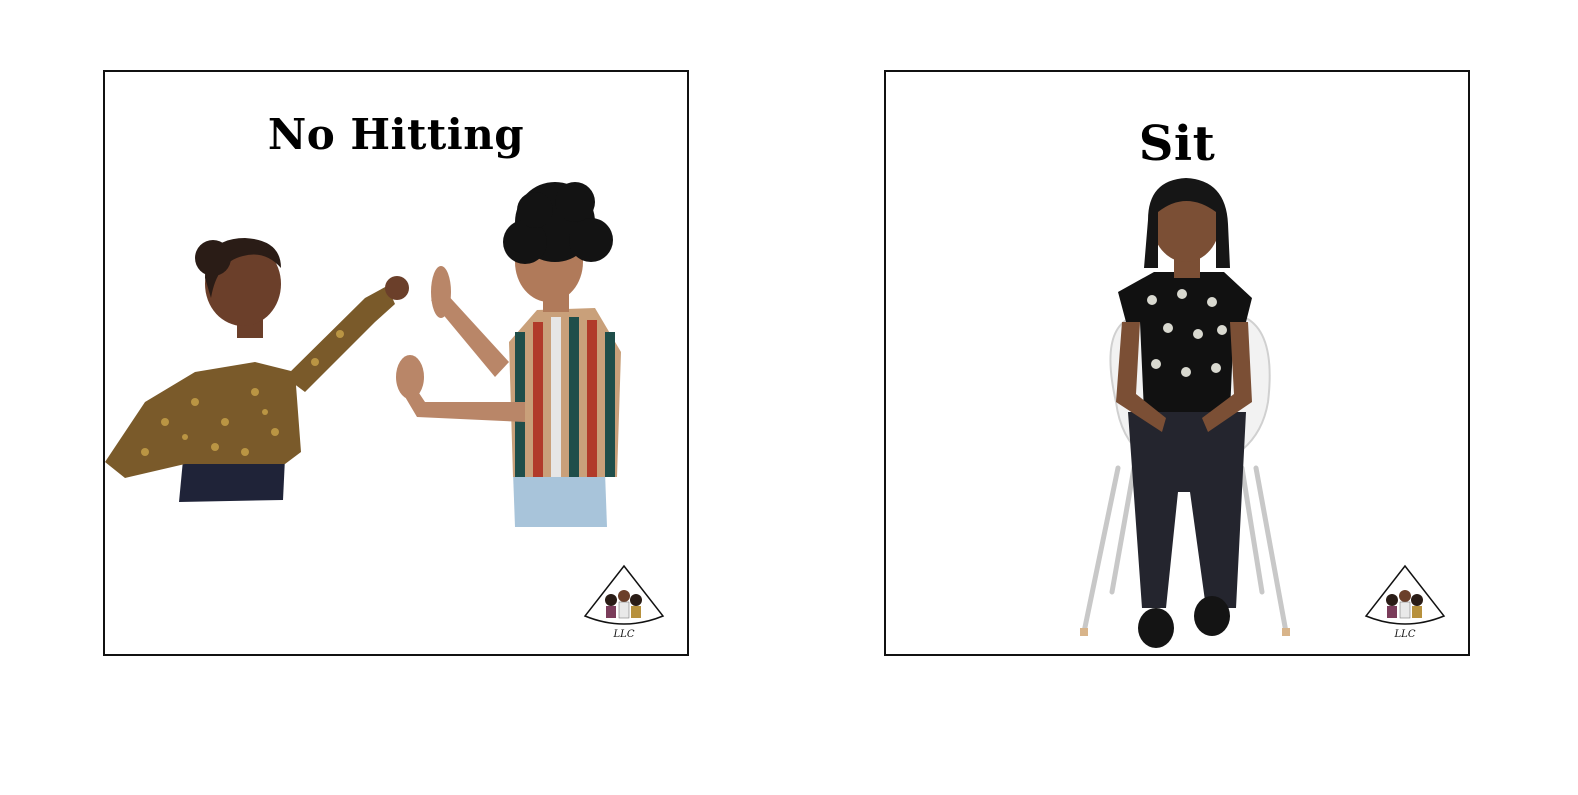  Describe the element at coordinates (1184, 413) in the screenshot. I see `seated-woman` at that location.